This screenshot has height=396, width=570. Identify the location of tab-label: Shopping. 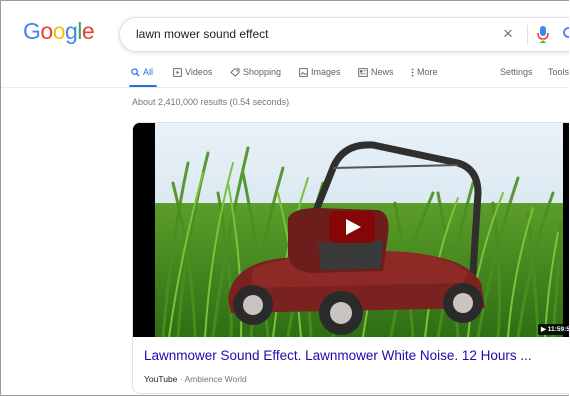
(262, 72).